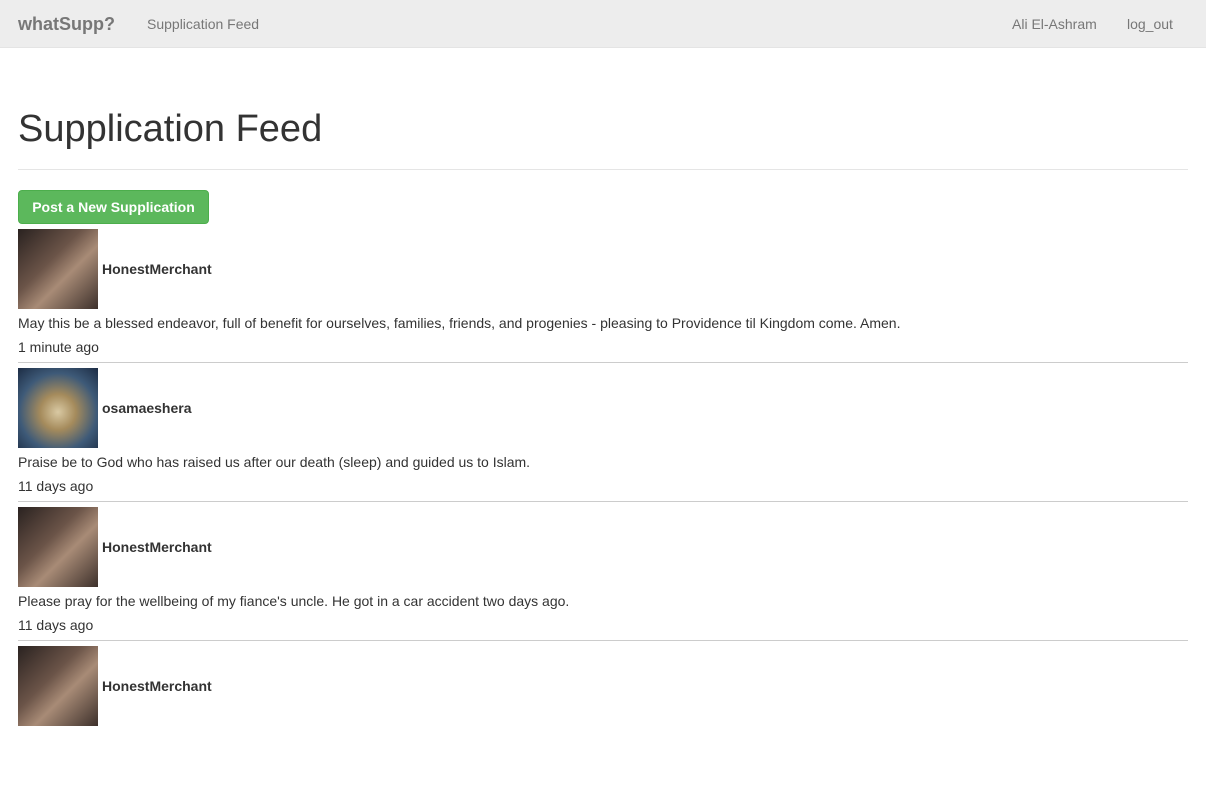  I want to click on post-new-supplication-button: Post a New Supplication, so click(113, 207).